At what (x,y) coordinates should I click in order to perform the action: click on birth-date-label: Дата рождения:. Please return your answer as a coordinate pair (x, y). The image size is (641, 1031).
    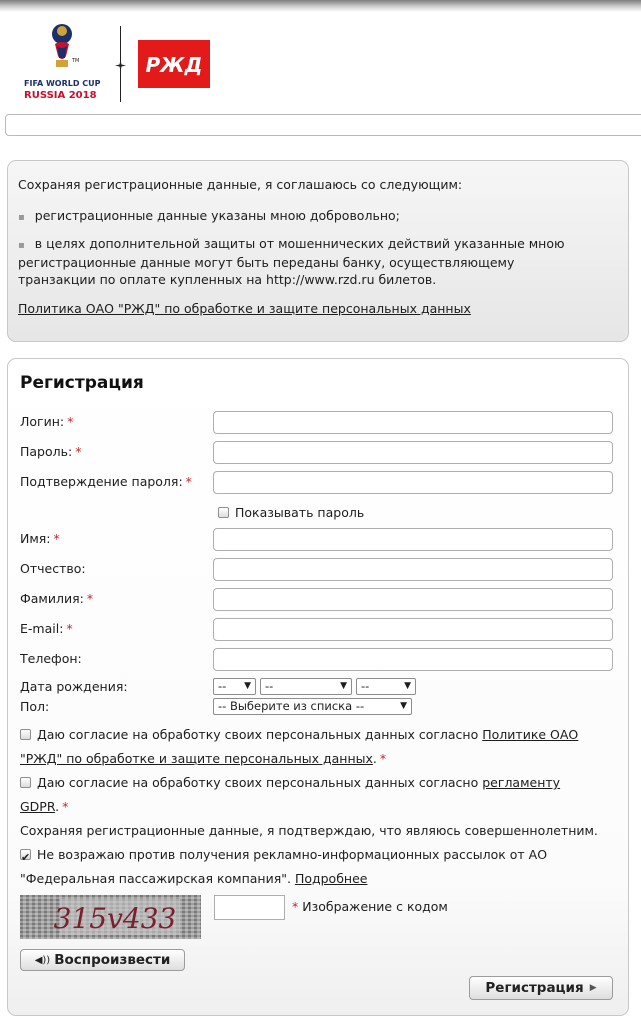
    Looking at the image, I should click on (74, 686).